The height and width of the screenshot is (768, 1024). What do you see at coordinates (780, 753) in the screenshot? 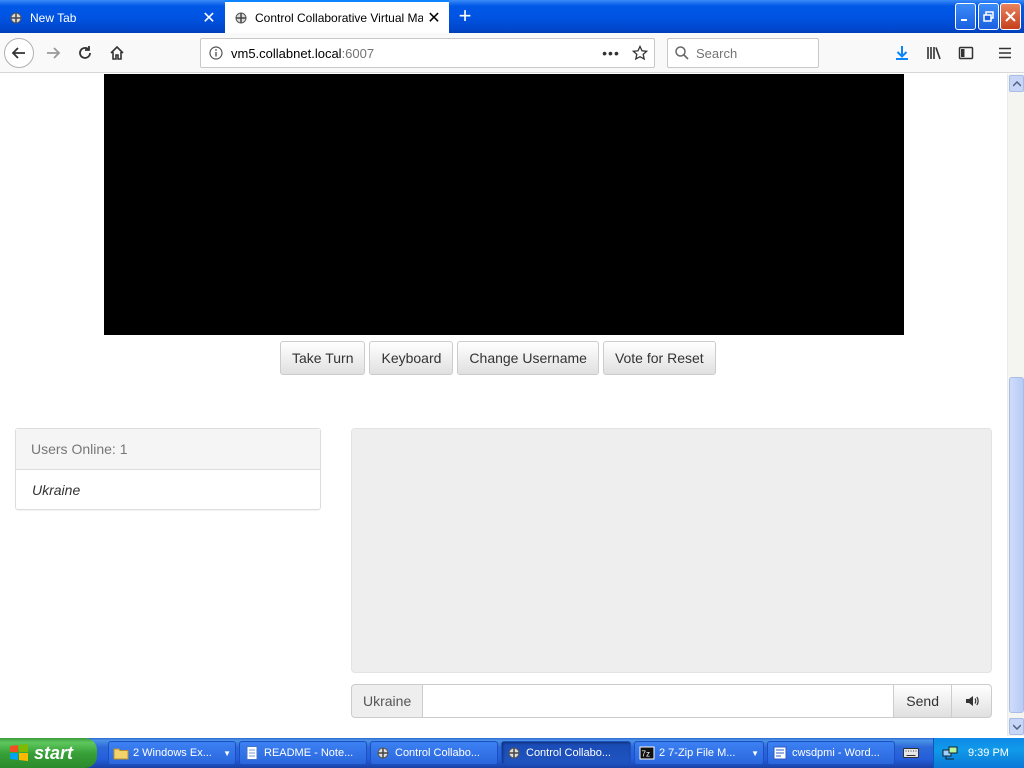
I see `wordpad-icon` at bounding box center [780, 753].